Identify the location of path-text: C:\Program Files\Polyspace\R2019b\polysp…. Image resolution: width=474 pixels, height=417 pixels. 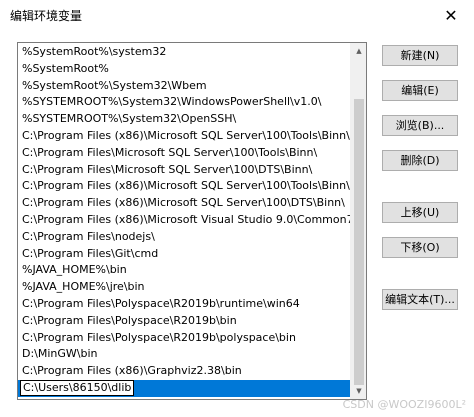
(159, 337).